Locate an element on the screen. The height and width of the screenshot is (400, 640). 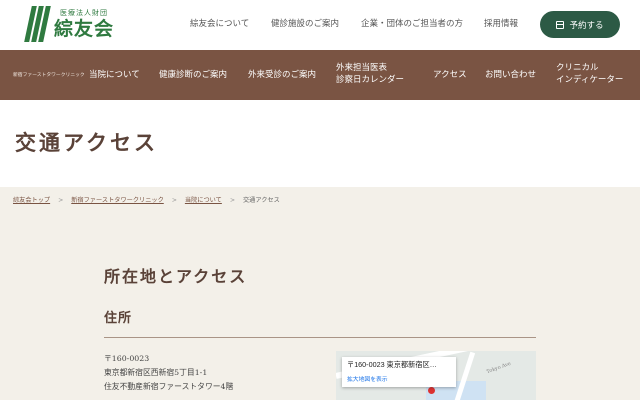
divider is located at coordinates (320, 337).